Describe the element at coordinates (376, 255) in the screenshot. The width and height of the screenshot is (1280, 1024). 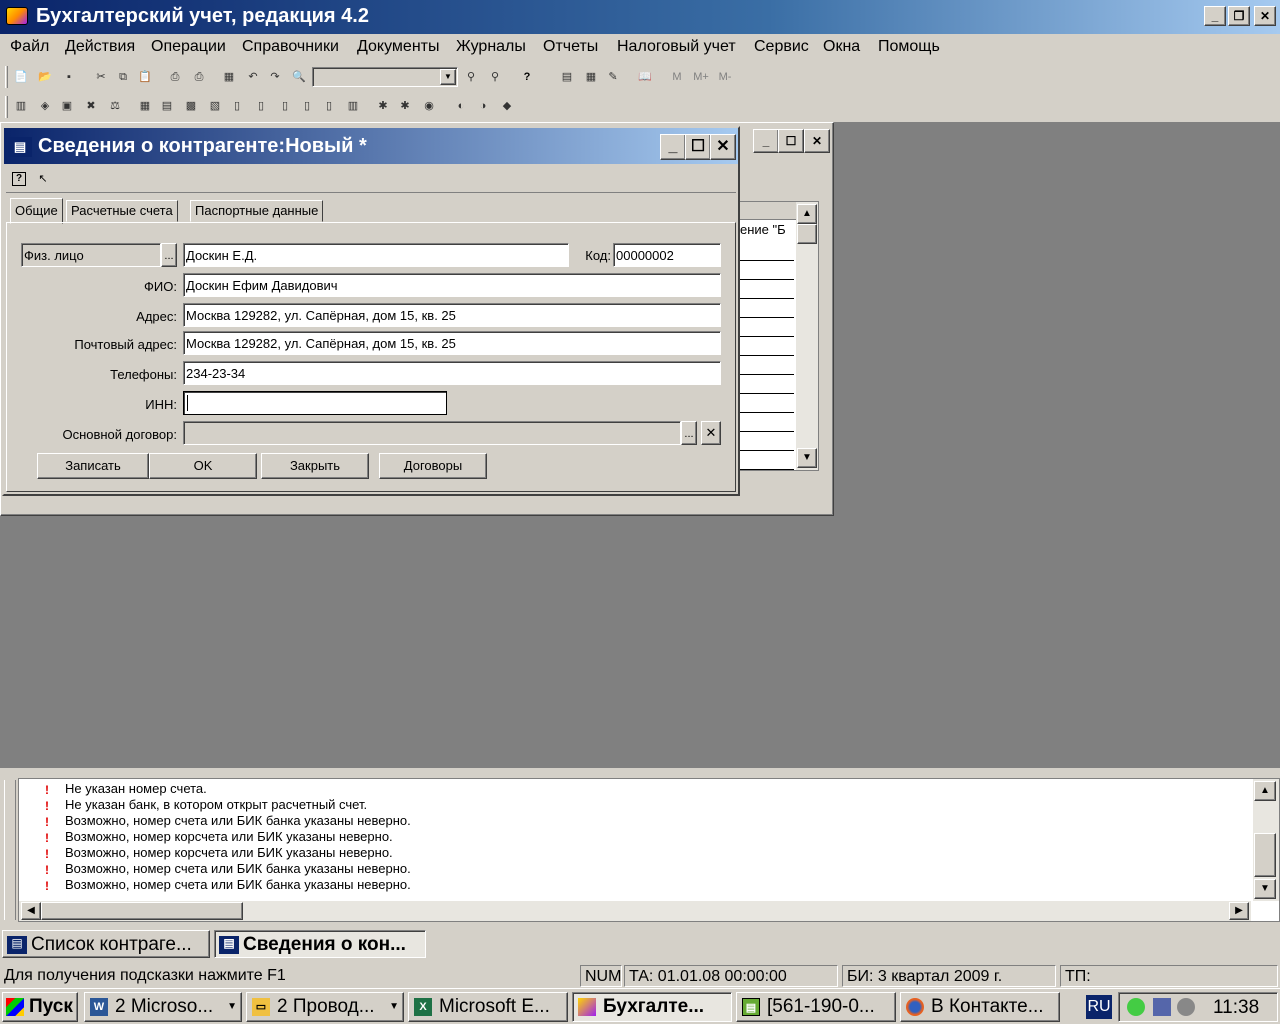
I see `short-name-field: Доскин Е.Д.` at that location.